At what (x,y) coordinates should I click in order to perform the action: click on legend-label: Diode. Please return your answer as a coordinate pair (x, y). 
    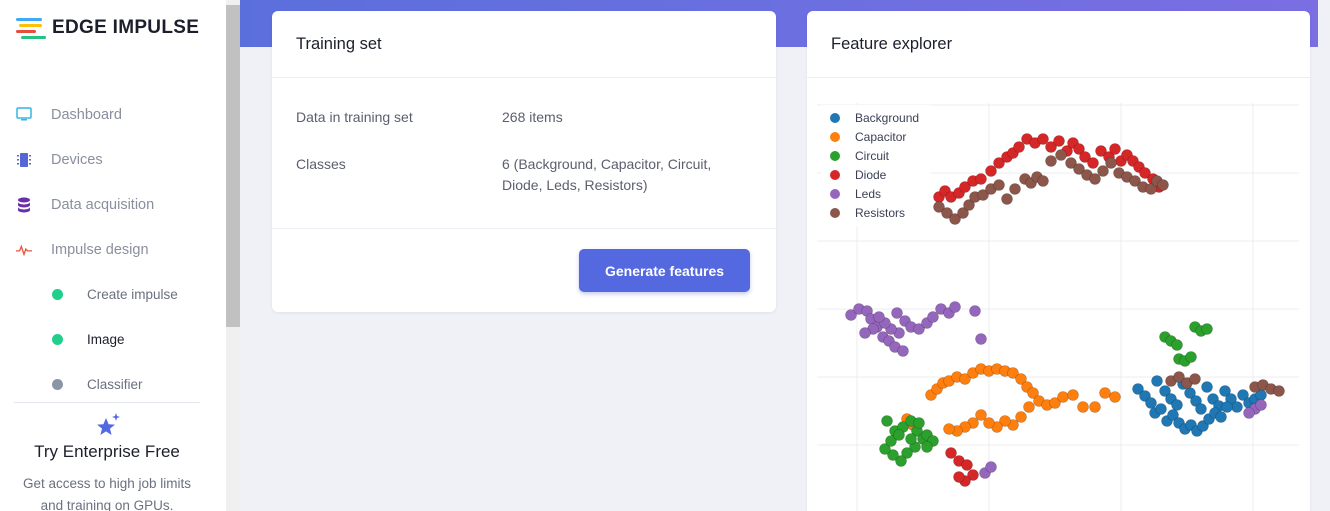
    Looking at the image, I should click on (871, 175).